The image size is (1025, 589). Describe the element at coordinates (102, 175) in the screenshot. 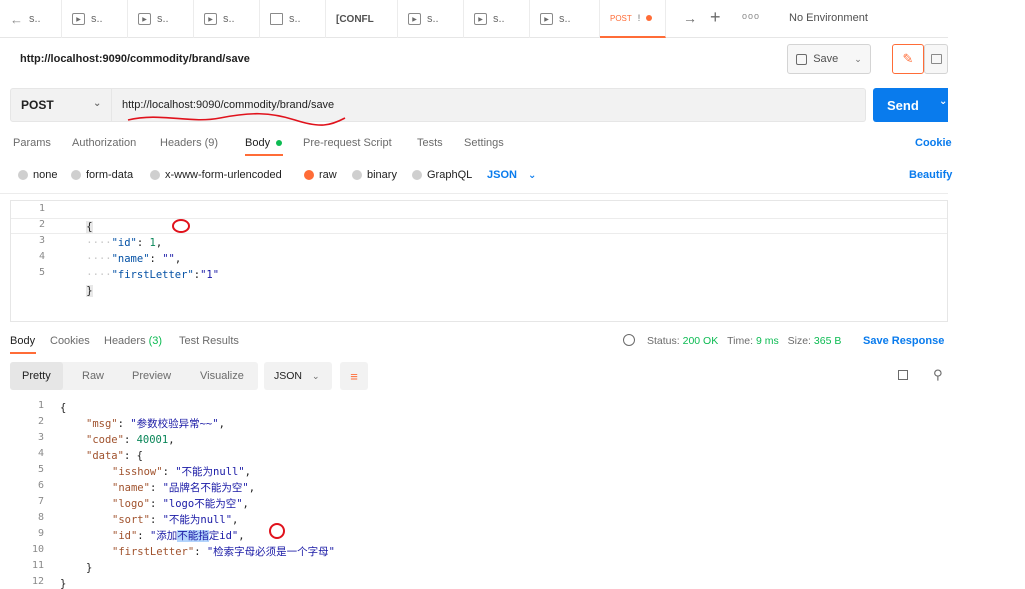

I see `radio-form-data: form-data` at that location.